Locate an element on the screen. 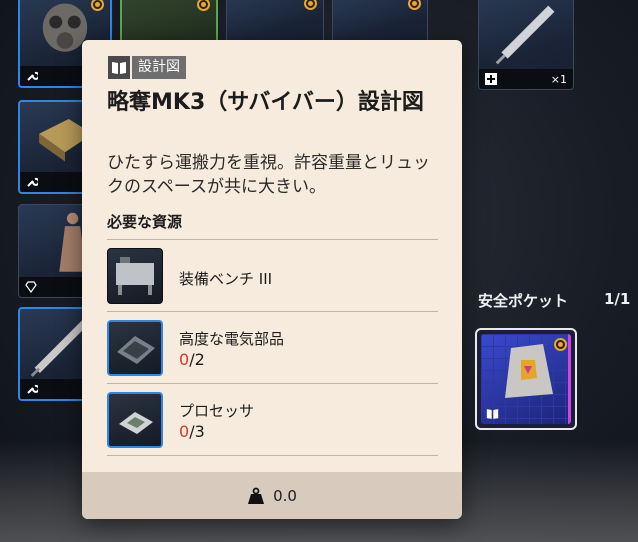 Image resolution: width=638 pixels, height=542 pixels. medical-plus-icon is located at coordinates (491, 79).